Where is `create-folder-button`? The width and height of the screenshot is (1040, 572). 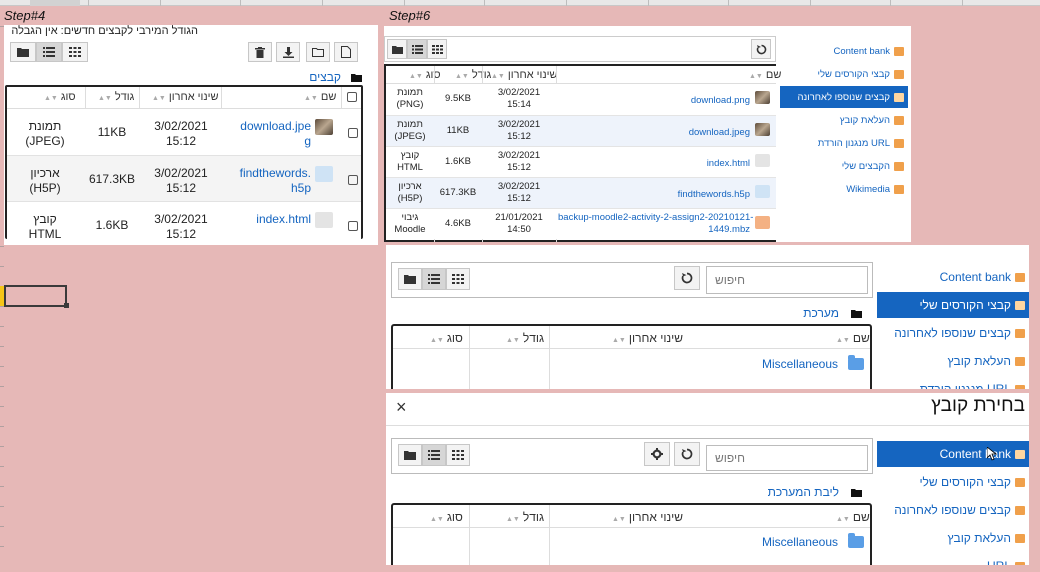 create-folder-button is located at coordinates (318, 52).